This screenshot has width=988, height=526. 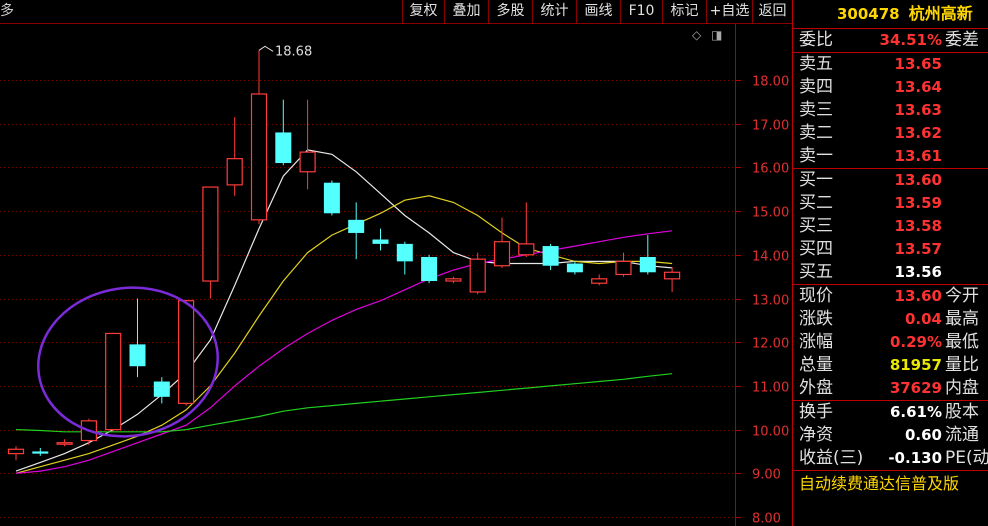 I want to click on quote-value: 0.29%, so click(x=915, y=342).